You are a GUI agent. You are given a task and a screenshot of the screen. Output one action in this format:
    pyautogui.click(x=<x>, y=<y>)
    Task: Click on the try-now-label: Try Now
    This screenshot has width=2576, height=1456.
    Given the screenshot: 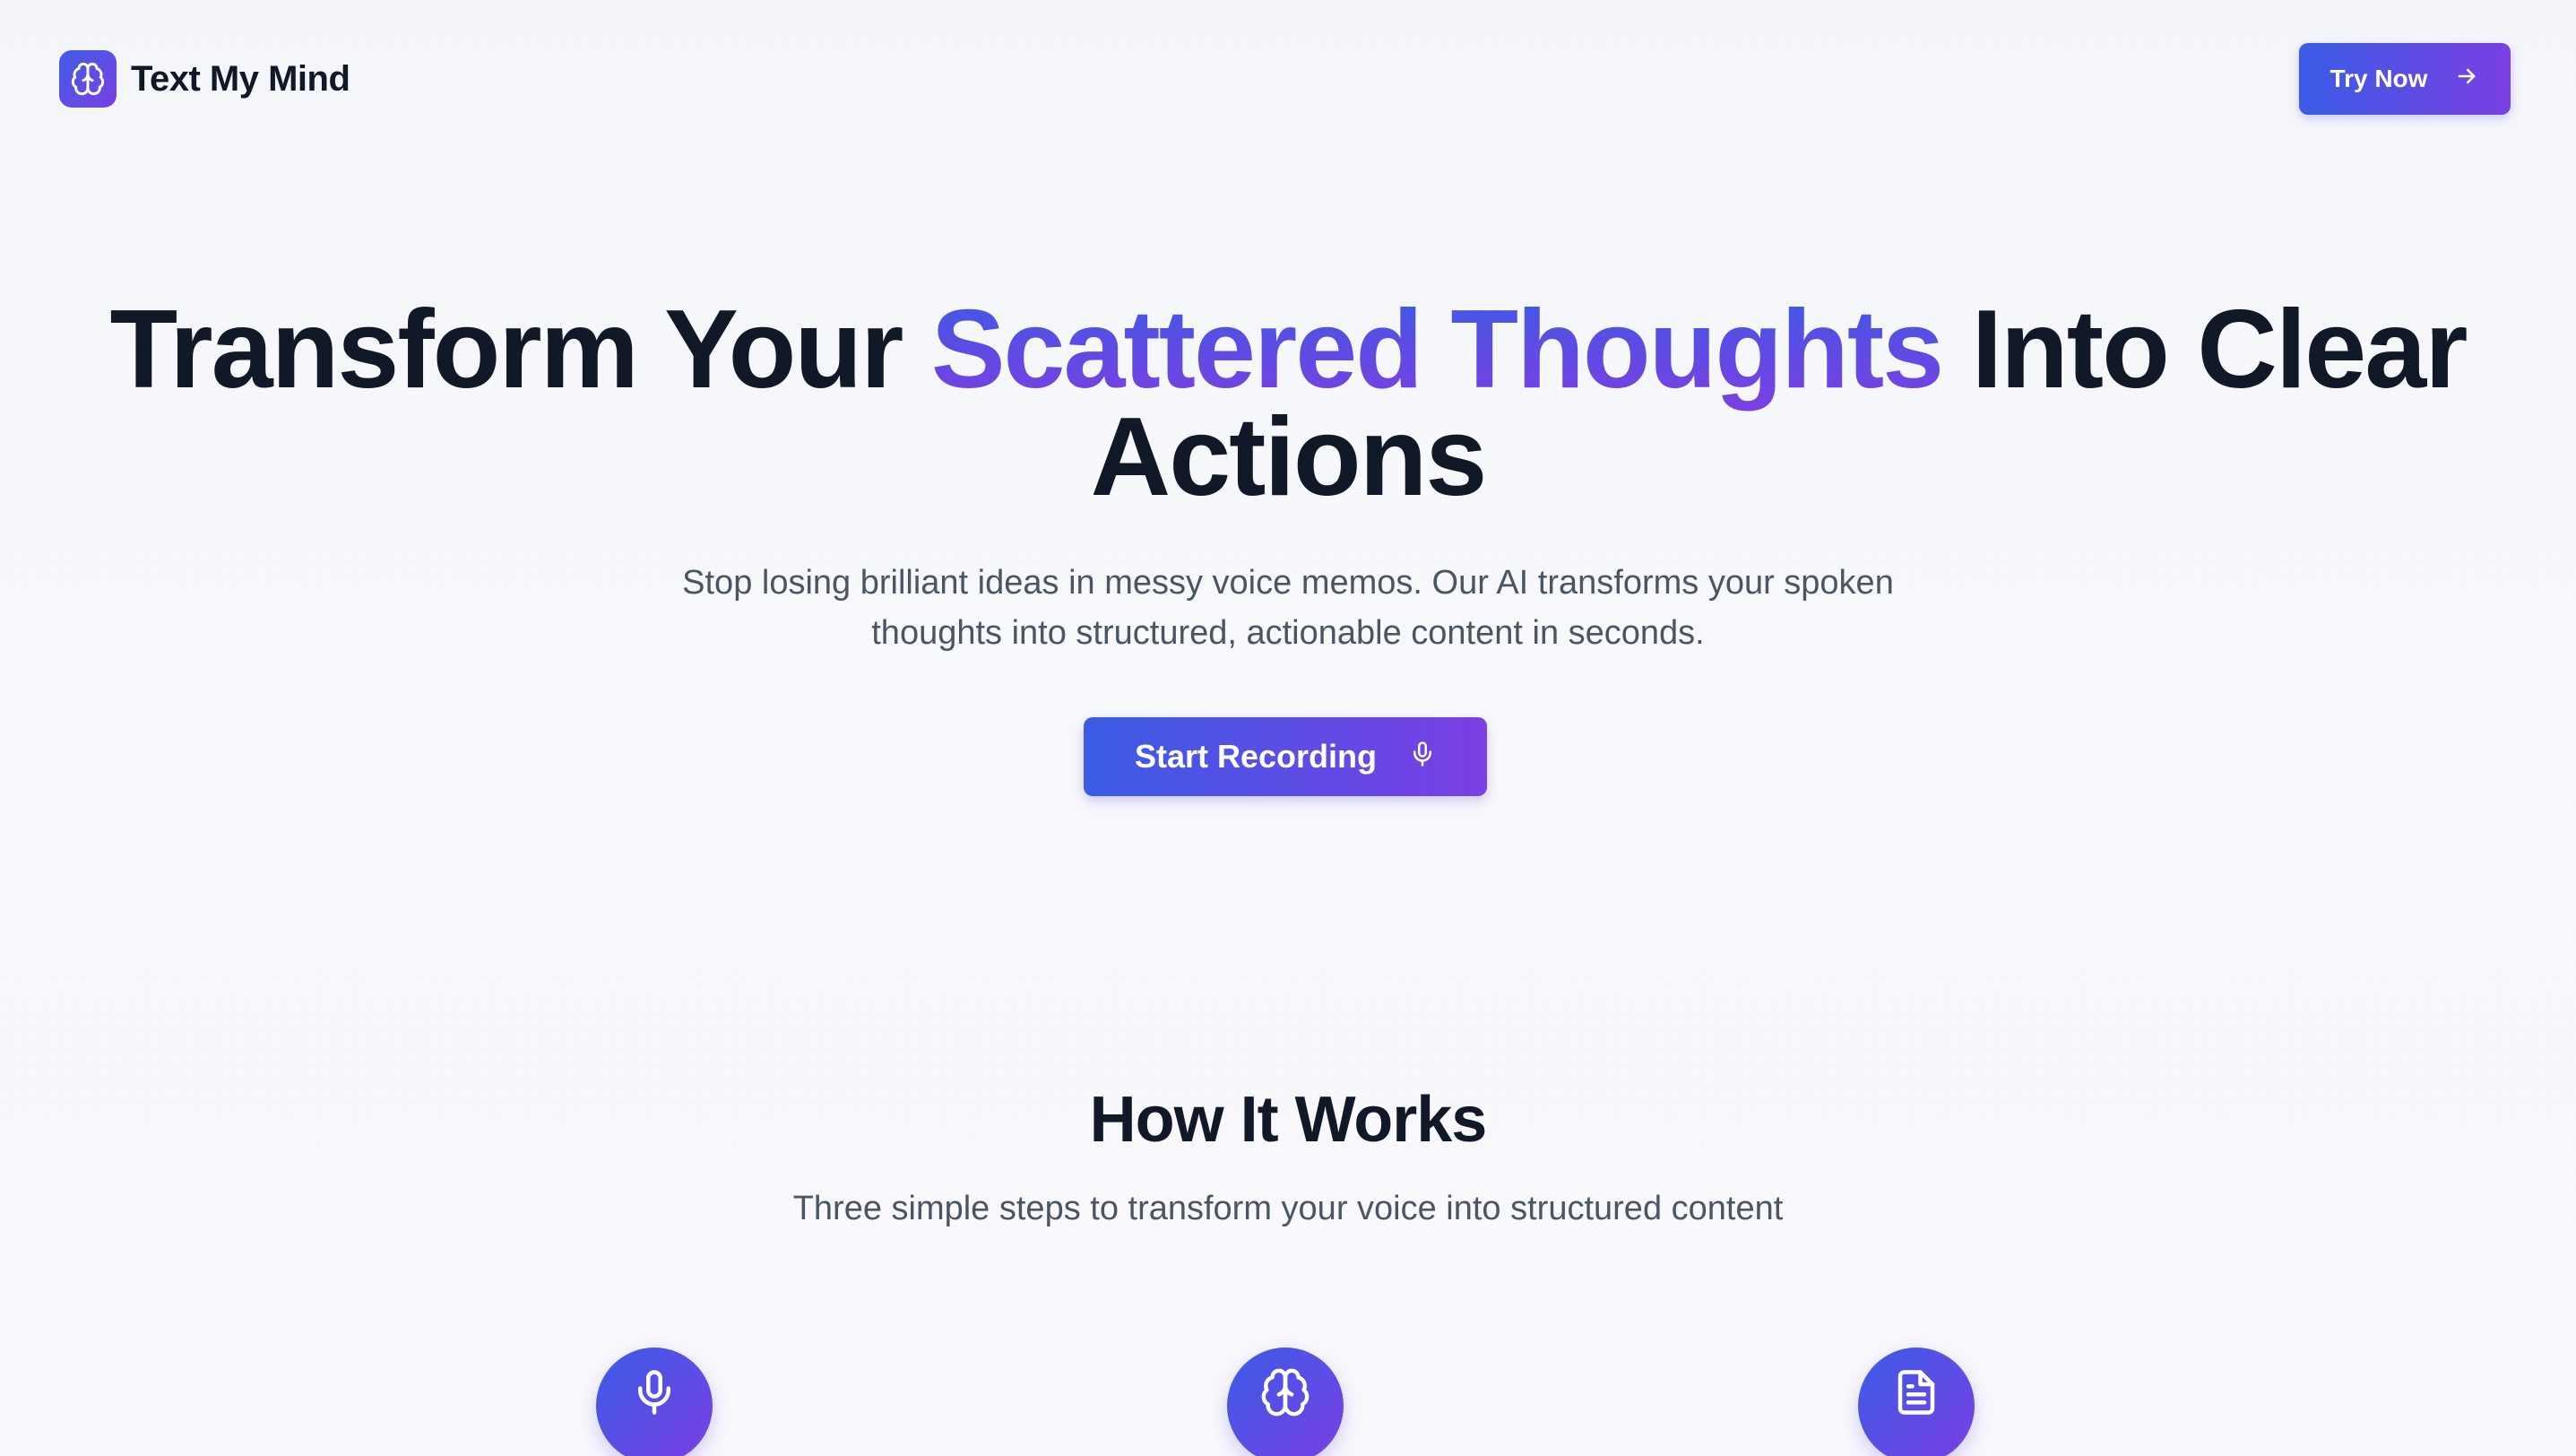 What is the action you would take?
    pyautogui.click(x=2379, y=78)
    